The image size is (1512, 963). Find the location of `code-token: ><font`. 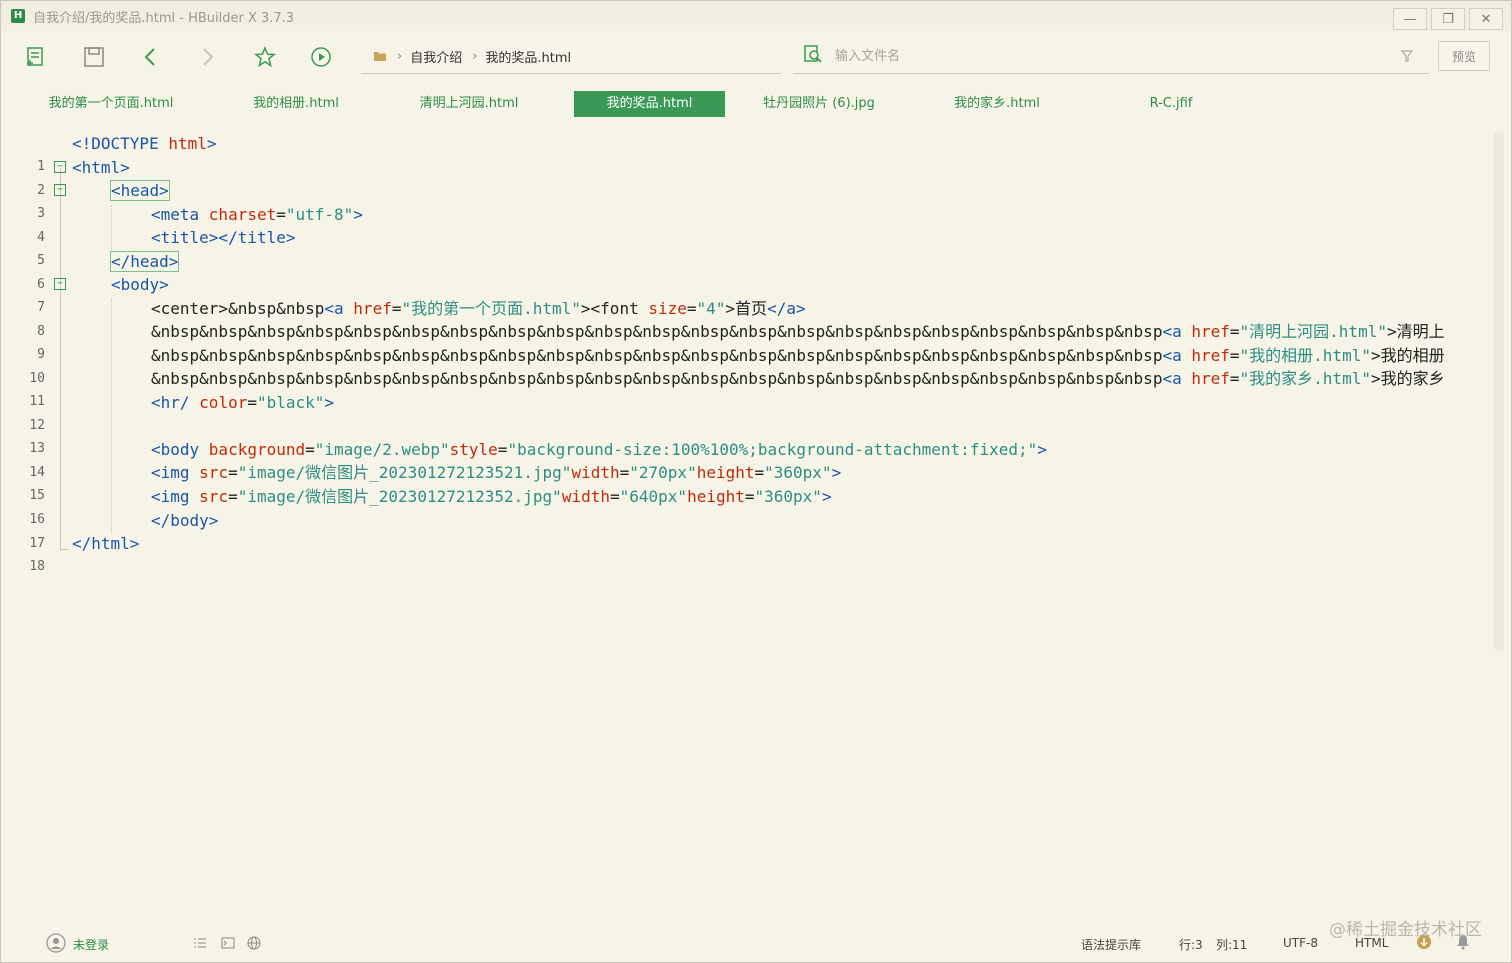

code-token: ><font is located at coordinates (614, 308).